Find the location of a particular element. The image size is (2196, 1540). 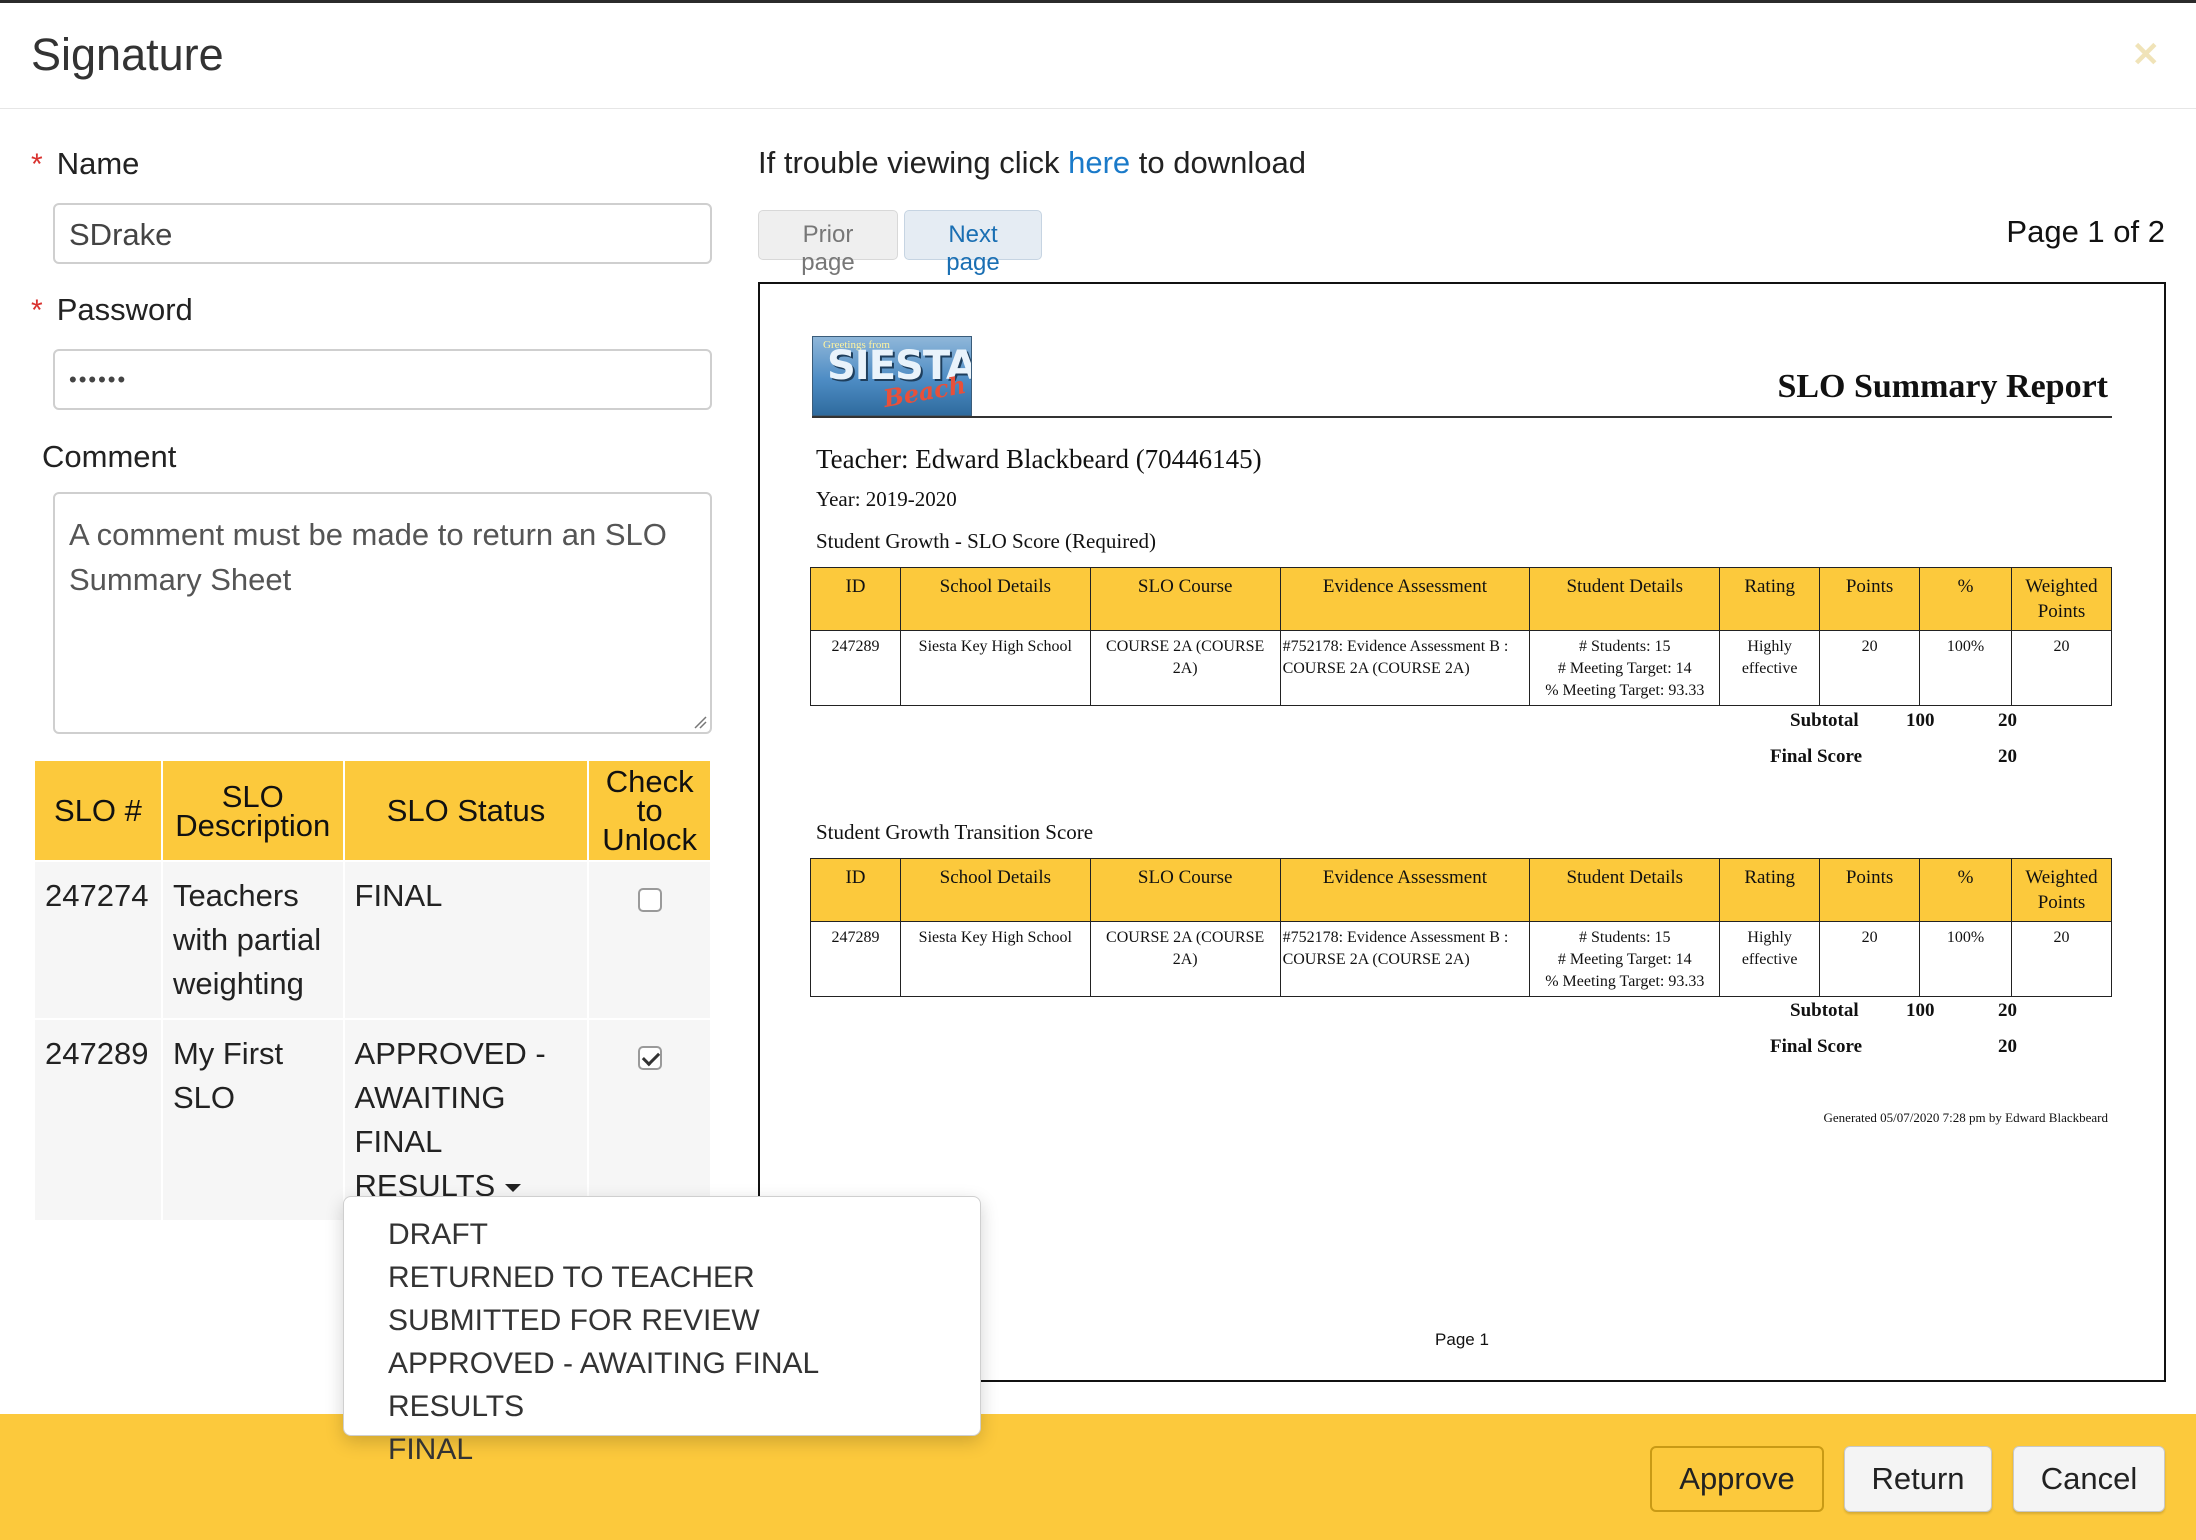

status-option-final: FINAL is located at coordinates (662, 1449).